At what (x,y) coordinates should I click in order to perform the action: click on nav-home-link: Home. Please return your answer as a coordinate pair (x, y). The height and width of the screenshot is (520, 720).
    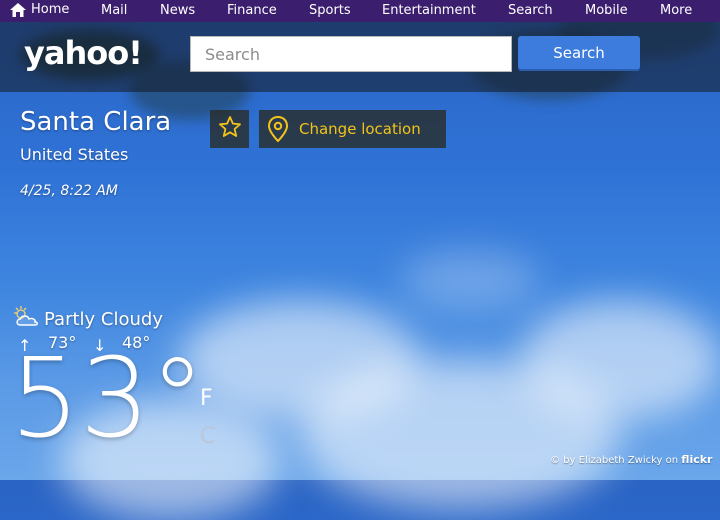
    Looking at the image, I should click on (39, 9).